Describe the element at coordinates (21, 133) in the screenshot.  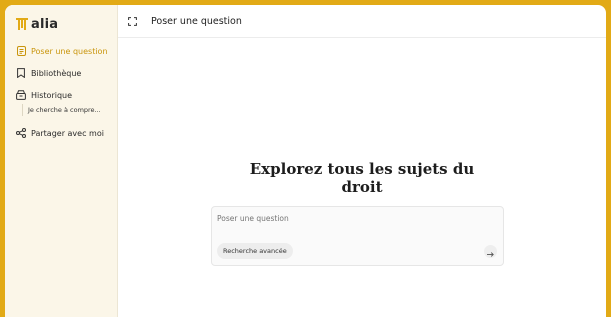
I see `share-icon` at that location.